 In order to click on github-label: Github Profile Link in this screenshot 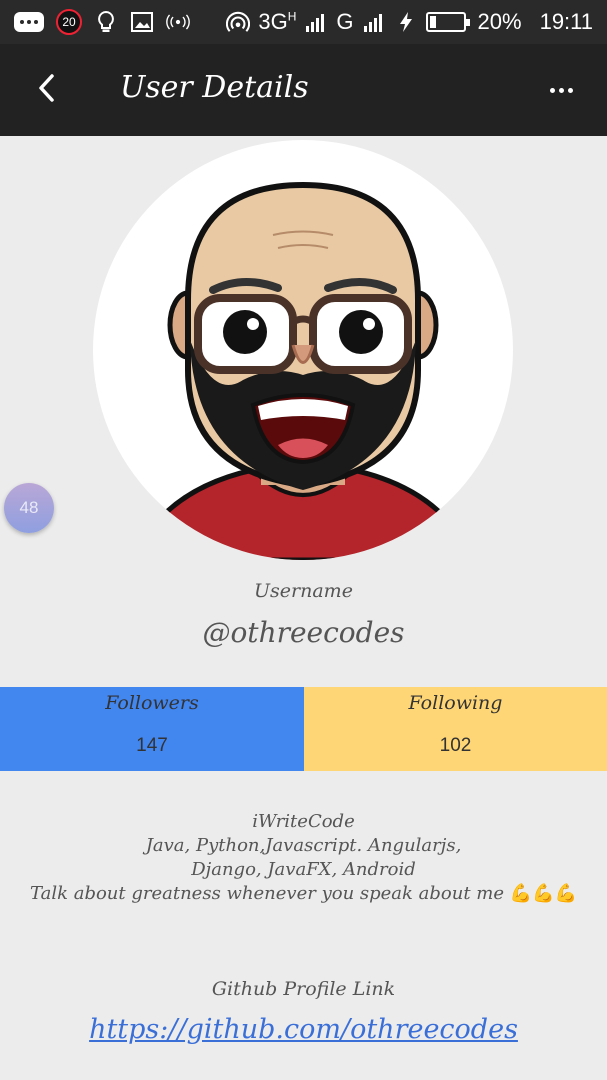, I will do `click(303, 989)`.